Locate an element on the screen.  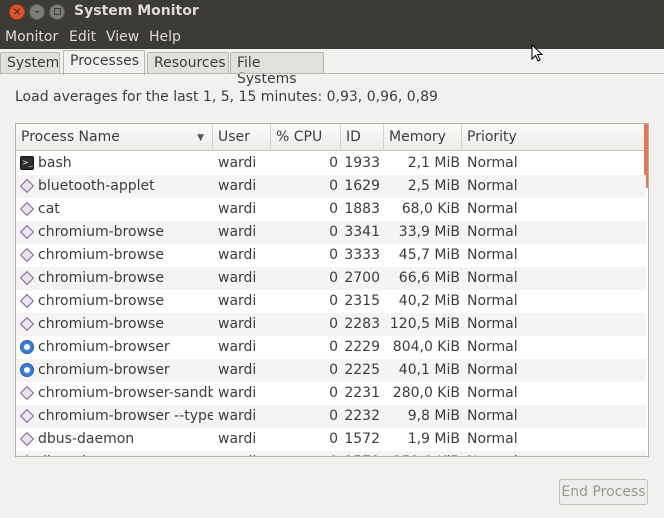
table-row: chromium-browse wardi 0 2700 66,6 MiB Normal is located at coordinates (331, 278).